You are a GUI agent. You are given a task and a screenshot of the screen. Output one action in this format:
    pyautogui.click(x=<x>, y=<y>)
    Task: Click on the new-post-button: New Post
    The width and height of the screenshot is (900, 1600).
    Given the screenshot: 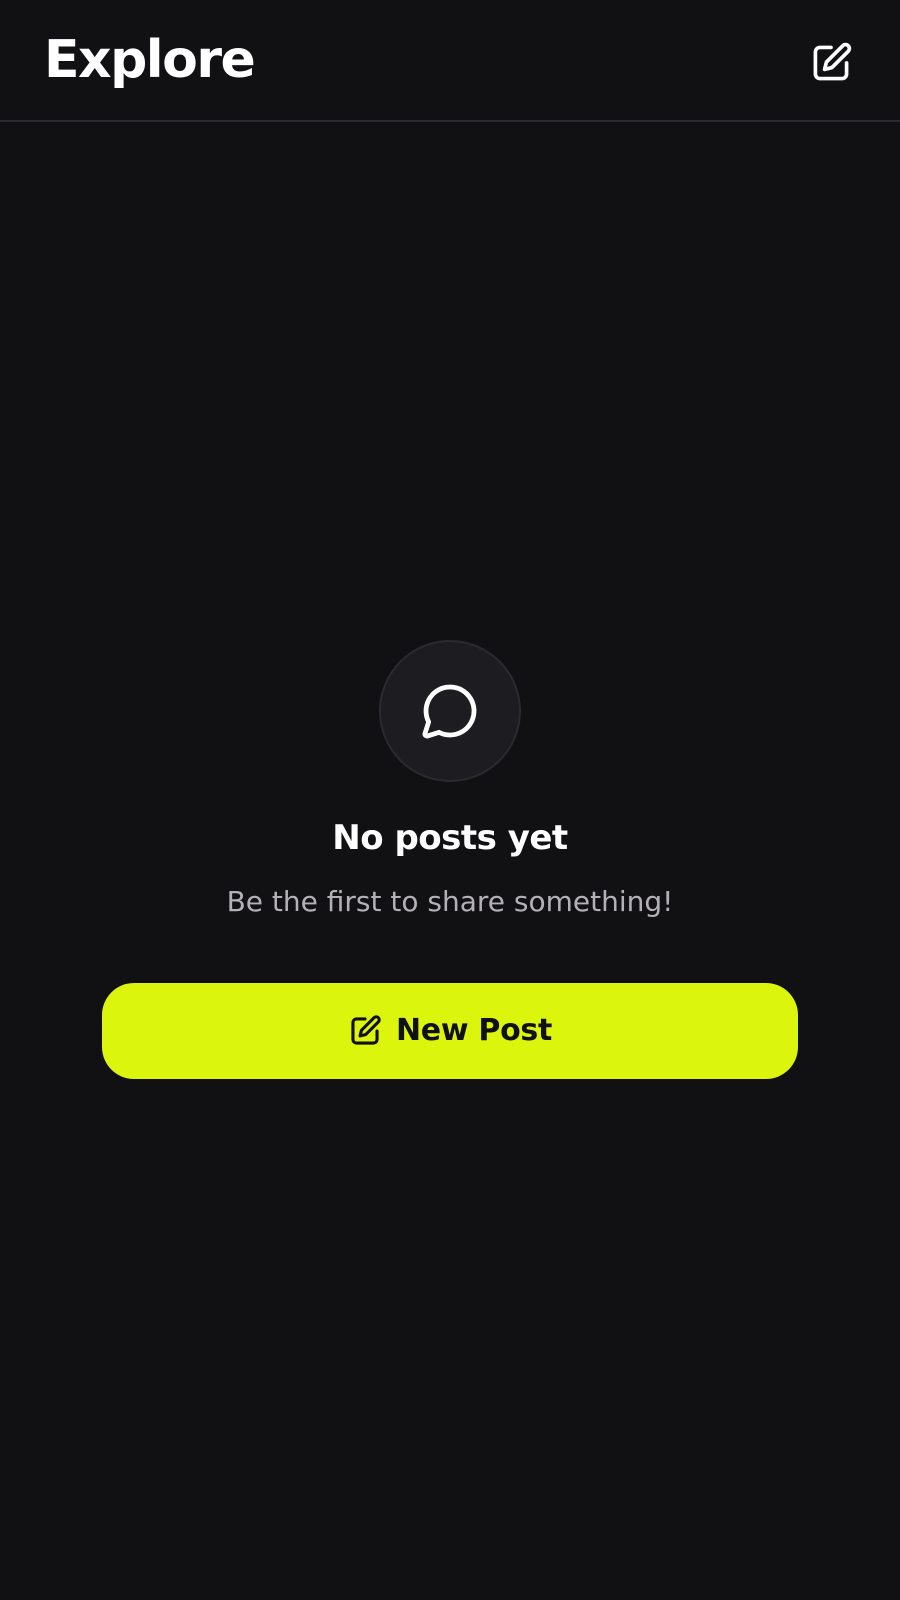 What is the action you would take?
    pyautogui.click(x=450, y=1031)
    